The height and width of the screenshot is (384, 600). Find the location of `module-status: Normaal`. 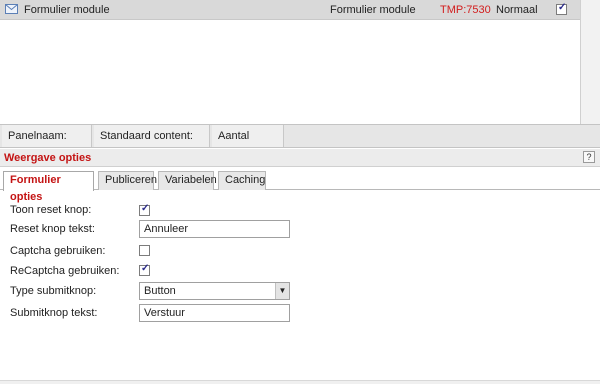

module-status: Normaal is located at coordinates (517, 10).